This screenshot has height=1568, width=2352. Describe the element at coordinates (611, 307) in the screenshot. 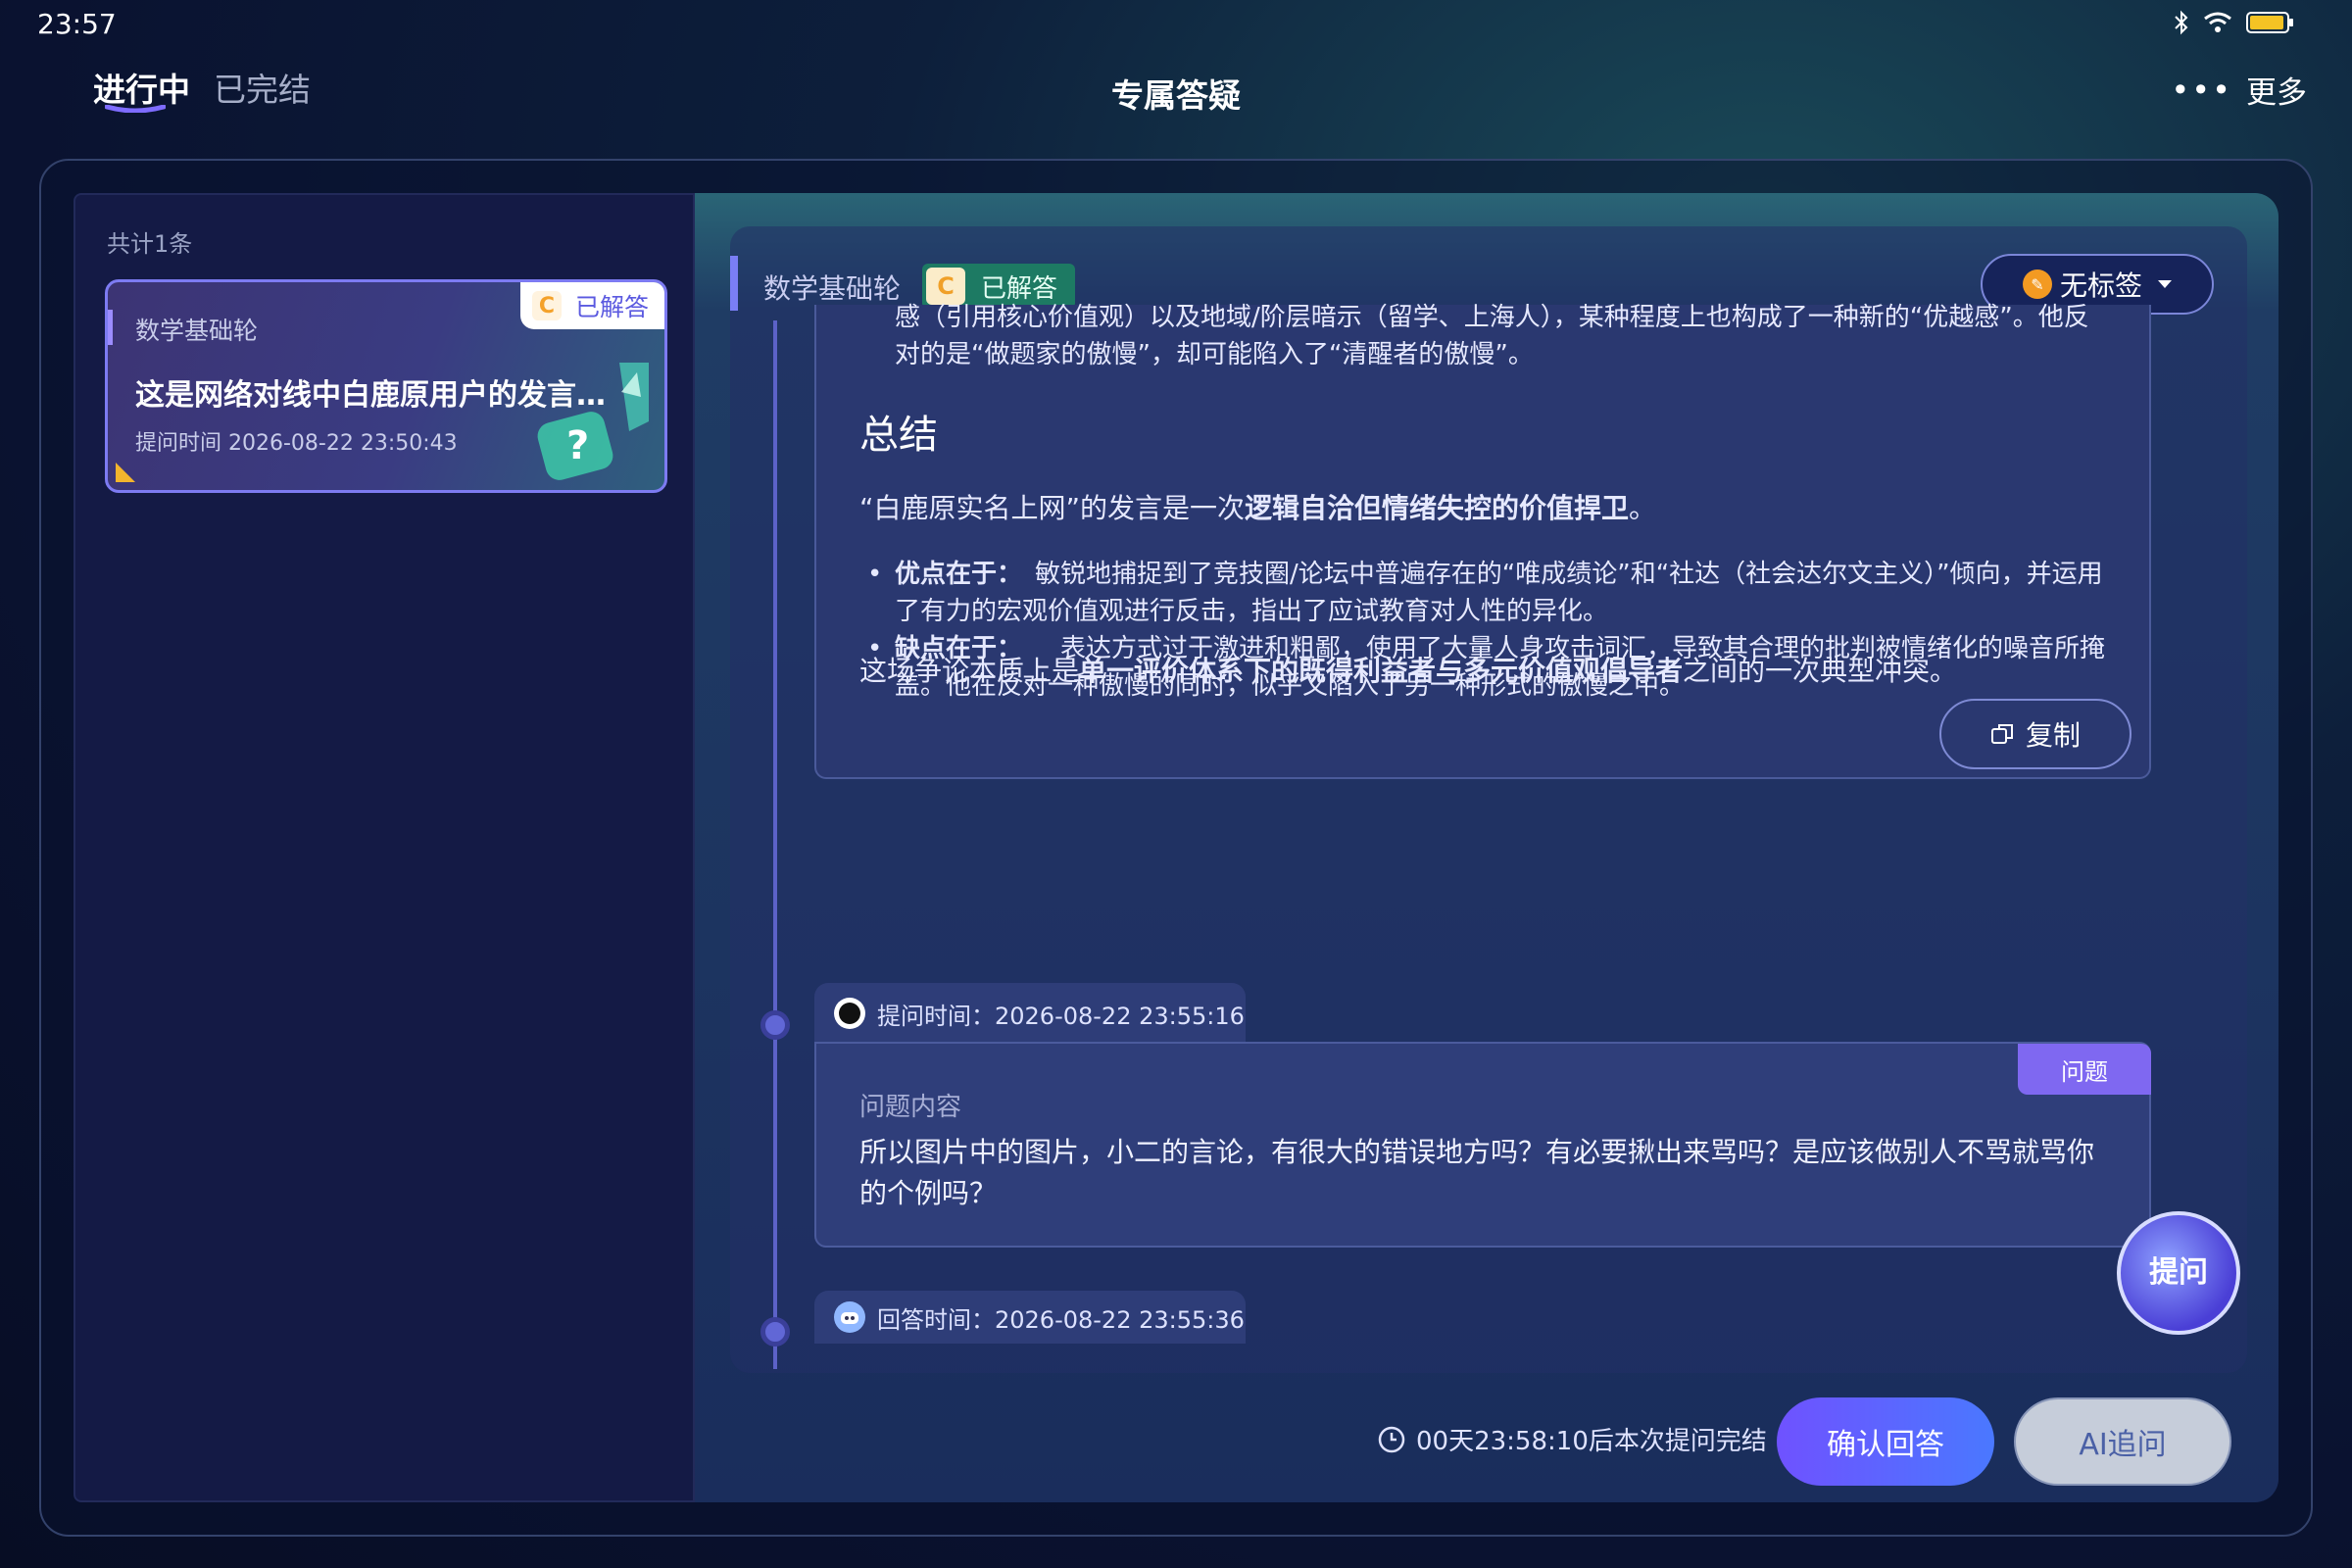

I see `status-badge-label: 已解答` at that location.